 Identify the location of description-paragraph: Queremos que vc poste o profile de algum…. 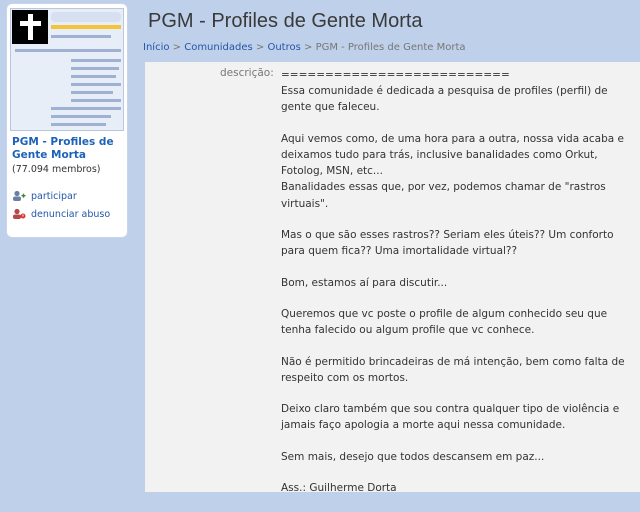
(444, 322).